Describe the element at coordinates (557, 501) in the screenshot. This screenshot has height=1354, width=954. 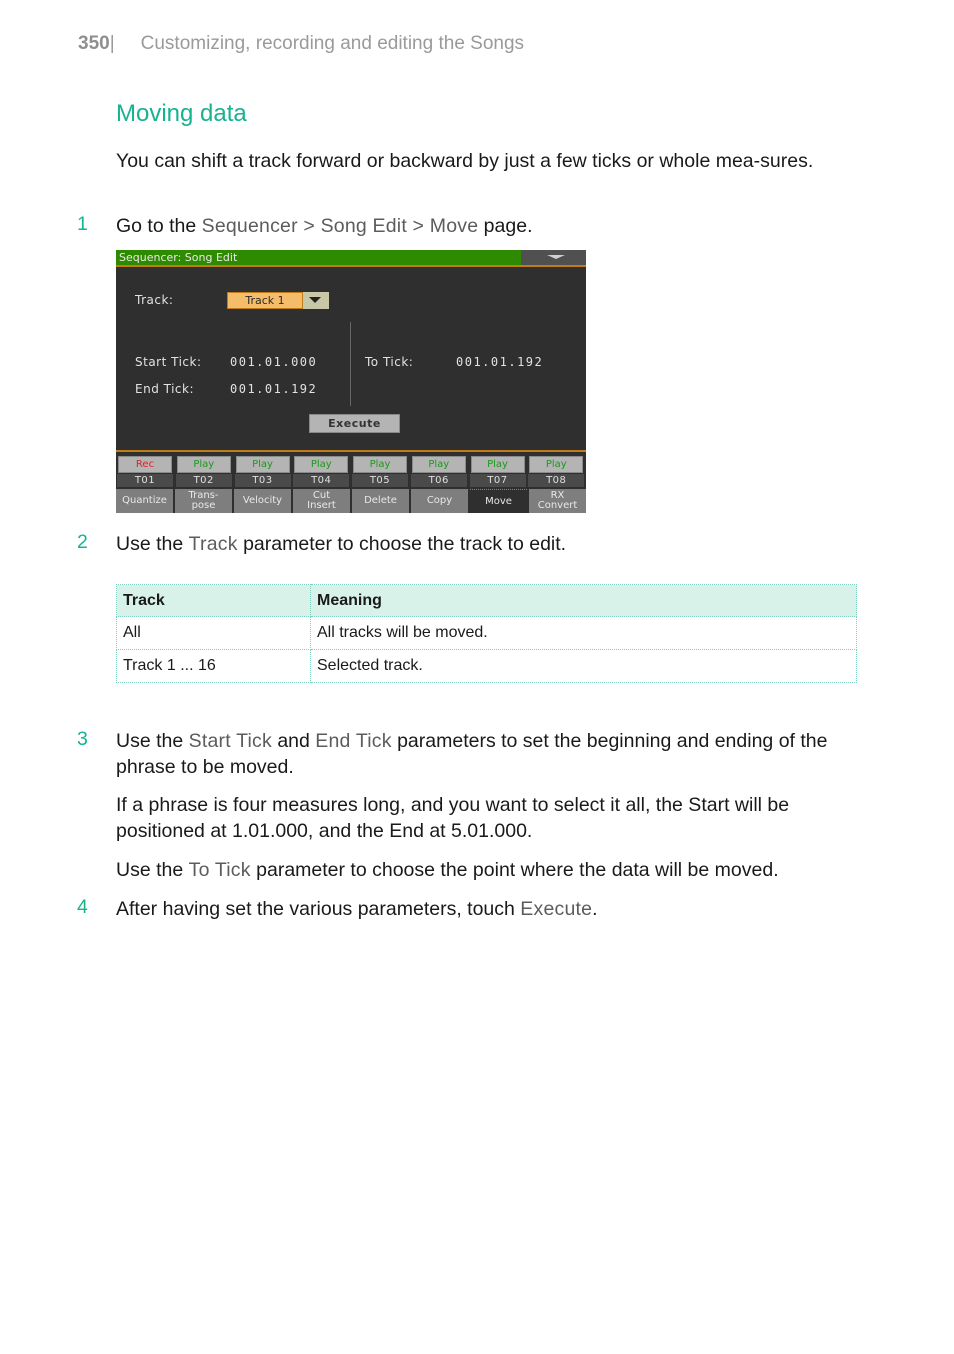
I see `tab-rx-convert: RX Convert` at that location.